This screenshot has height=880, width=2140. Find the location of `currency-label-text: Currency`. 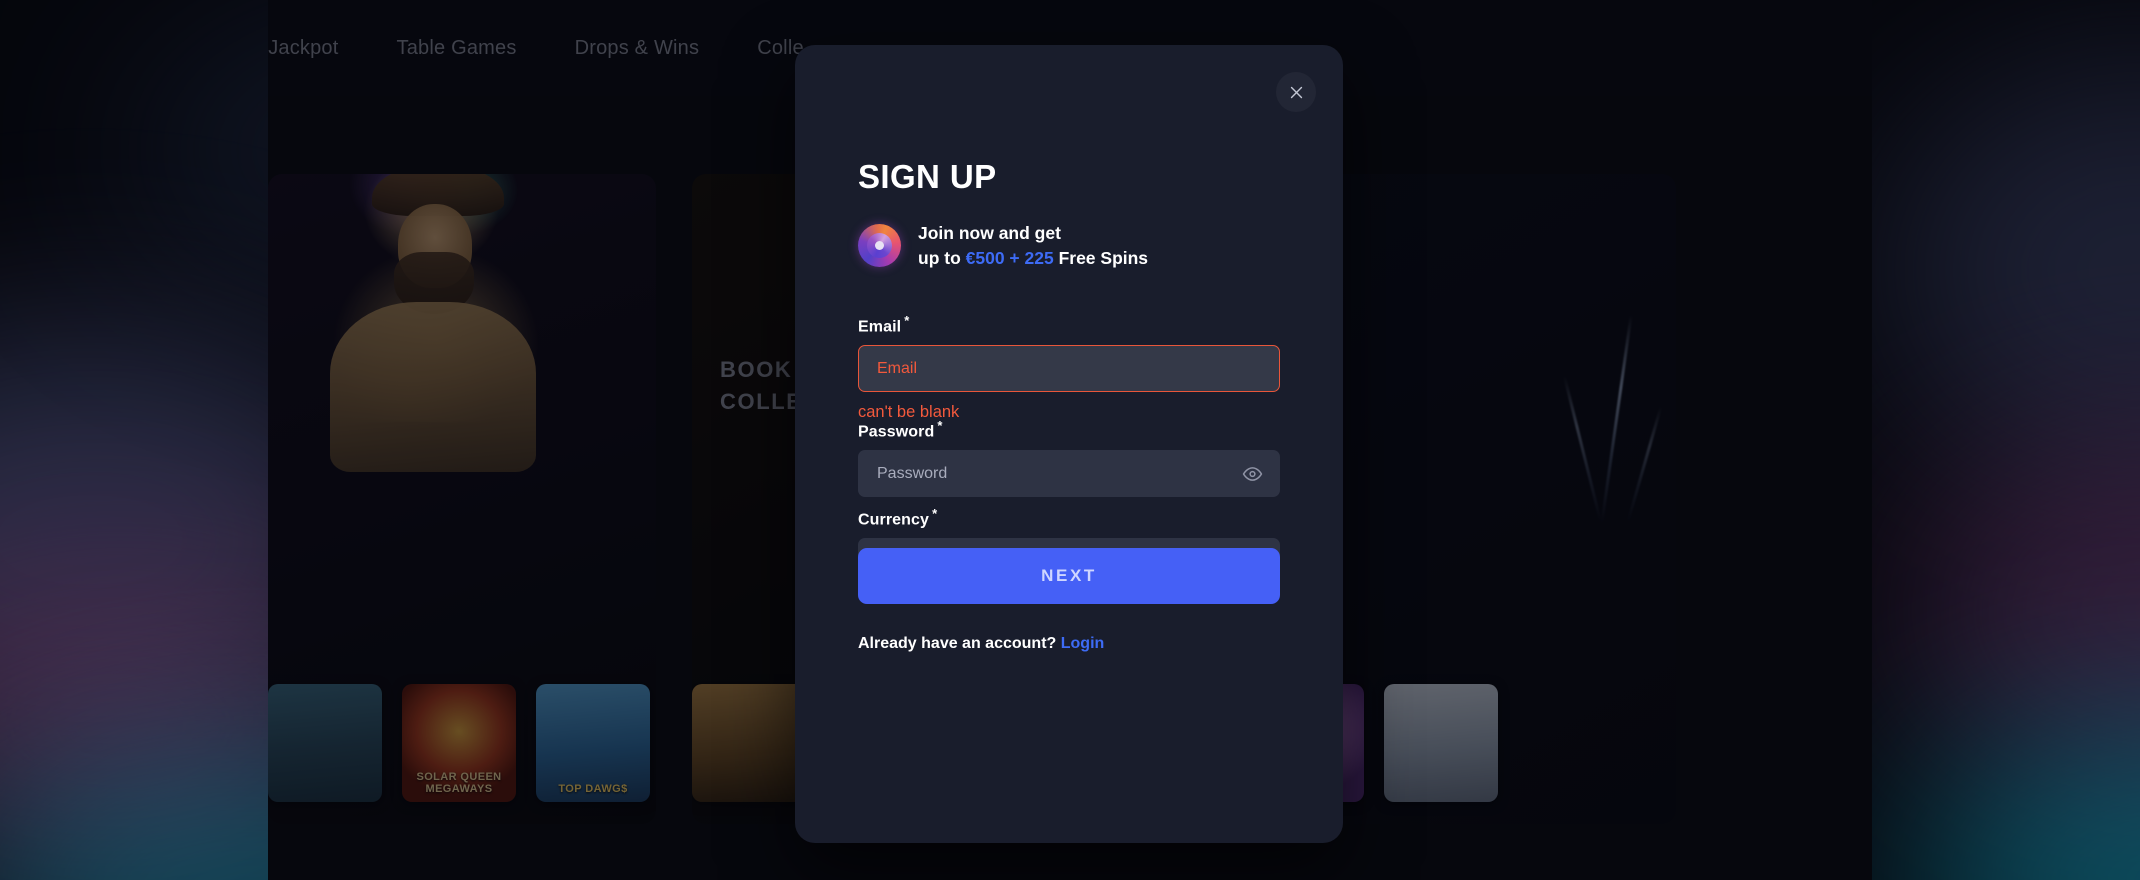

currency-label-text: Currency is located at coordinates (894, 520).